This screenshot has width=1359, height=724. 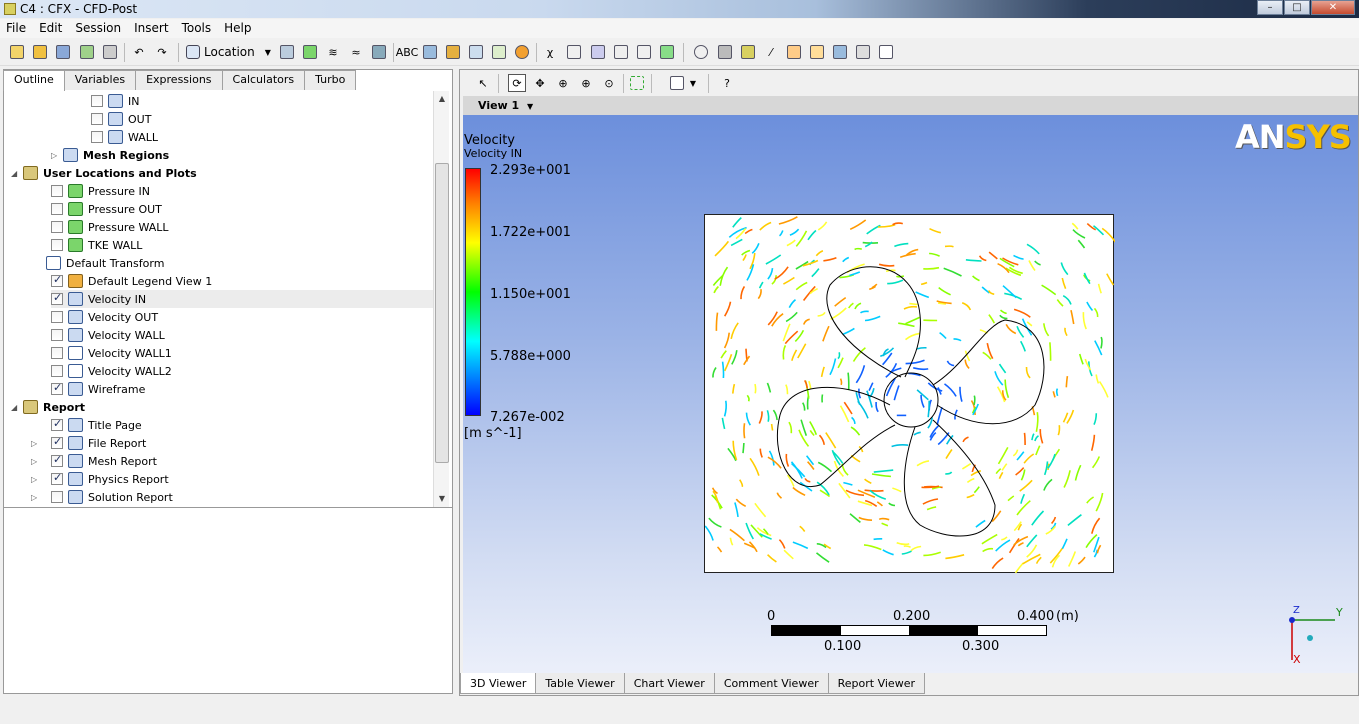 What do you see at coordinates (442, 99) in the screenshot?
I see `scroll-up-icon: ▲` at bounding box center [442, 99].